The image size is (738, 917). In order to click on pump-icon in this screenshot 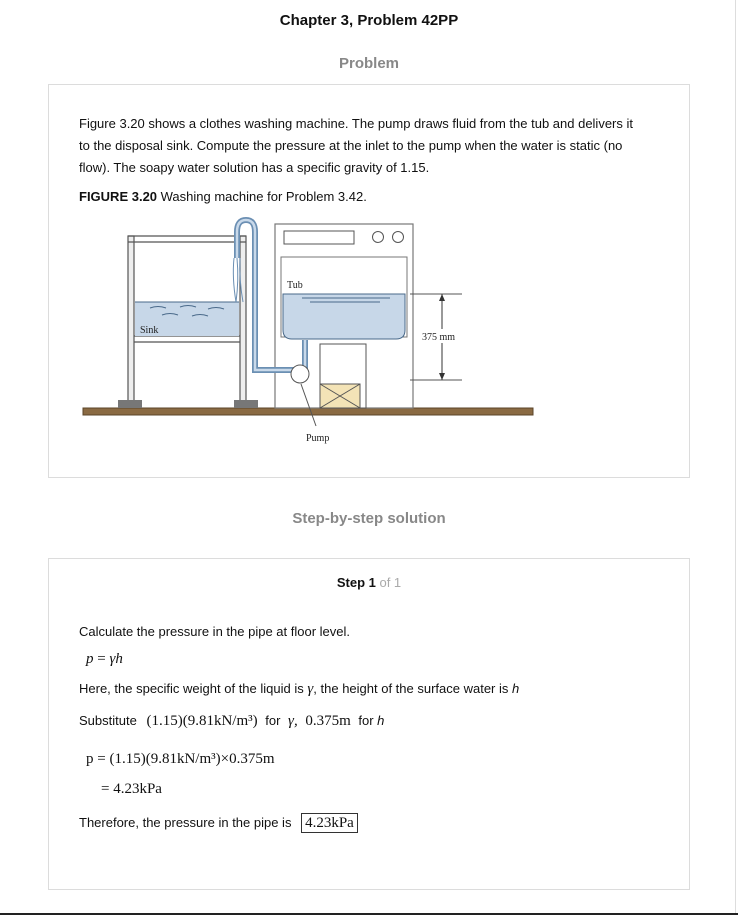, I will do `click(300, 374)`.